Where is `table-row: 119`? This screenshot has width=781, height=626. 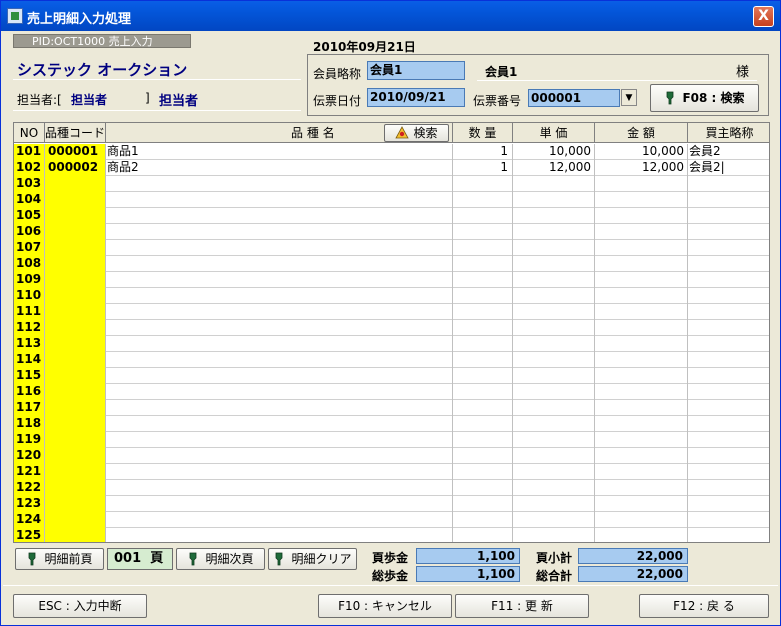 table-row: 119 is located at coordinates (391, 440).